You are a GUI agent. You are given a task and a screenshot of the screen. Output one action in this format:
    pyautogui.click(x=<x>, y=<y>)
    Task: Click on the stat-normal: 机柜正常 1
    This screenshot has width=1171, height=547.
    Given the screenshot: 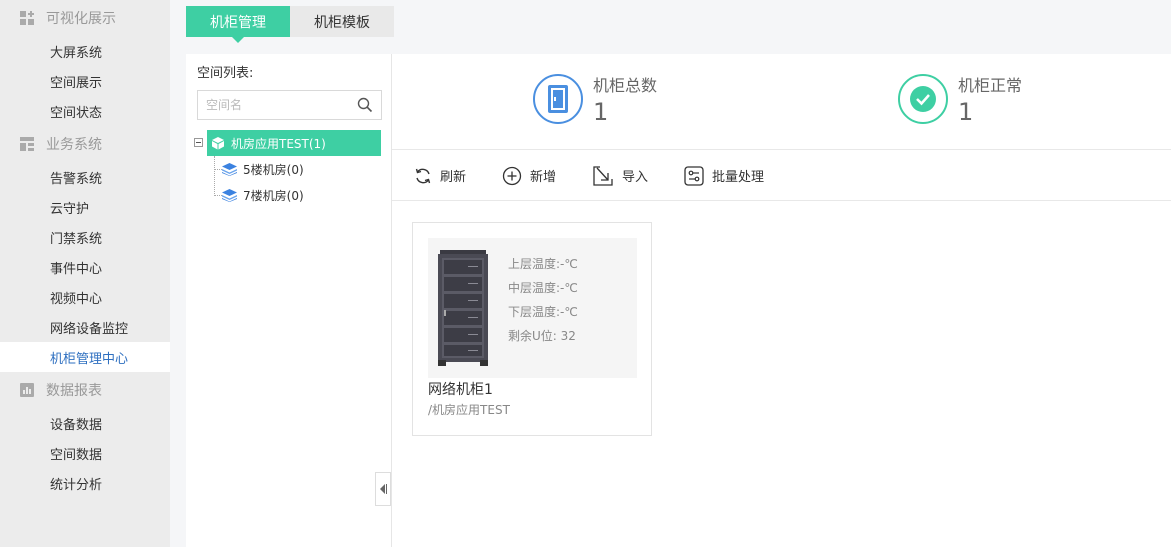 What is the action you would take?
    pyautogui.click(x=960, y=100)
    